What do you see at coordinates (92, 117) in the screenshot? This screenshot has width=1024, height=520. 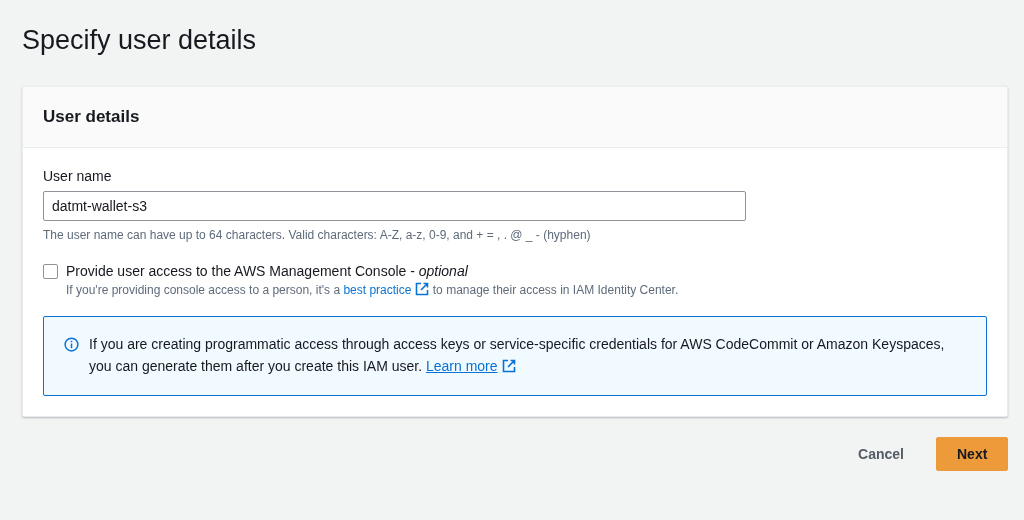 I see `panel-title: User details` at bounding box center [92, 117].